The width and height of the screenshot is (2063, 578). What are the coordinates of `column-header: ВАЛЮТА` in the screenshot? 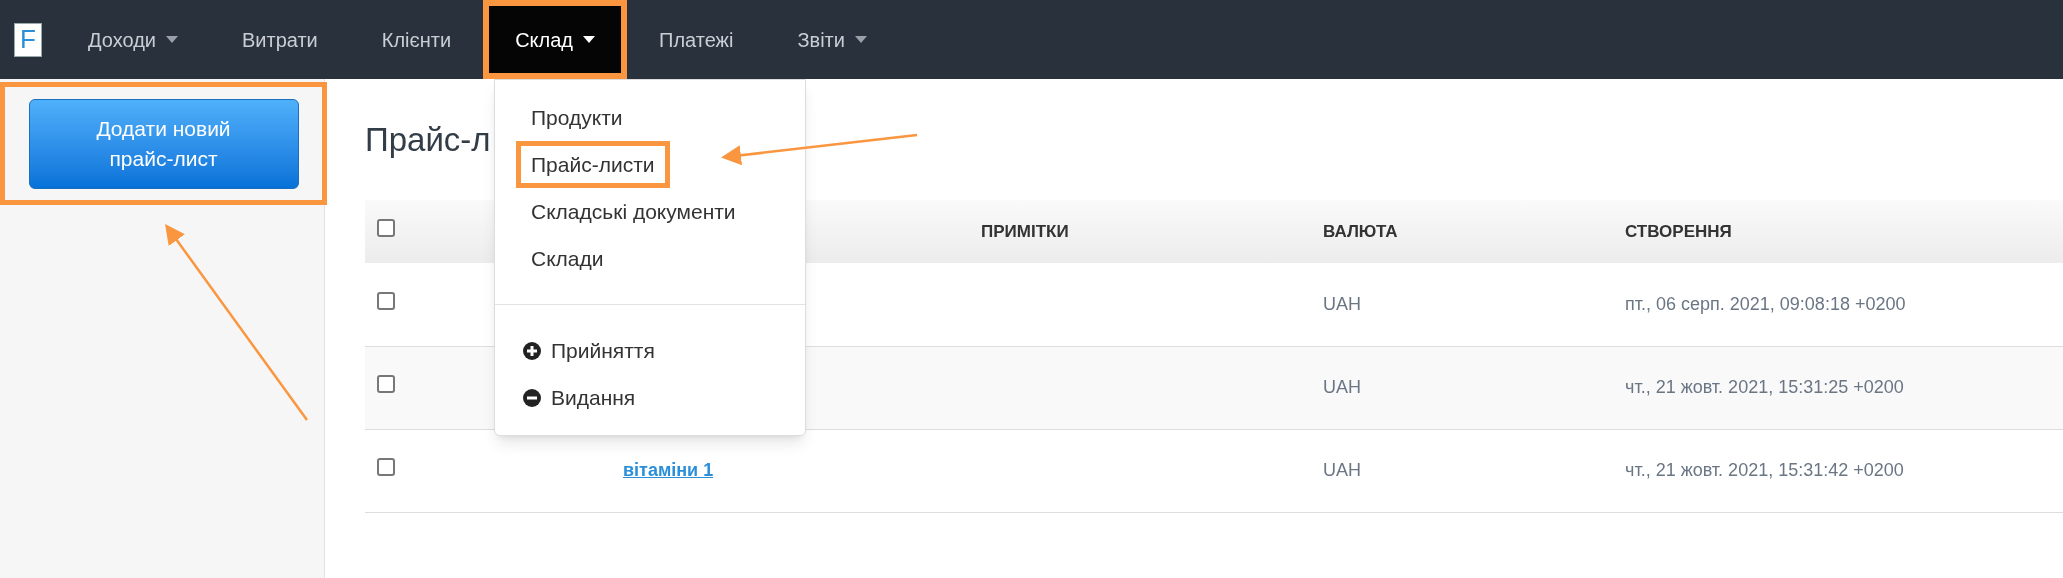 It's located at (1360, 231).